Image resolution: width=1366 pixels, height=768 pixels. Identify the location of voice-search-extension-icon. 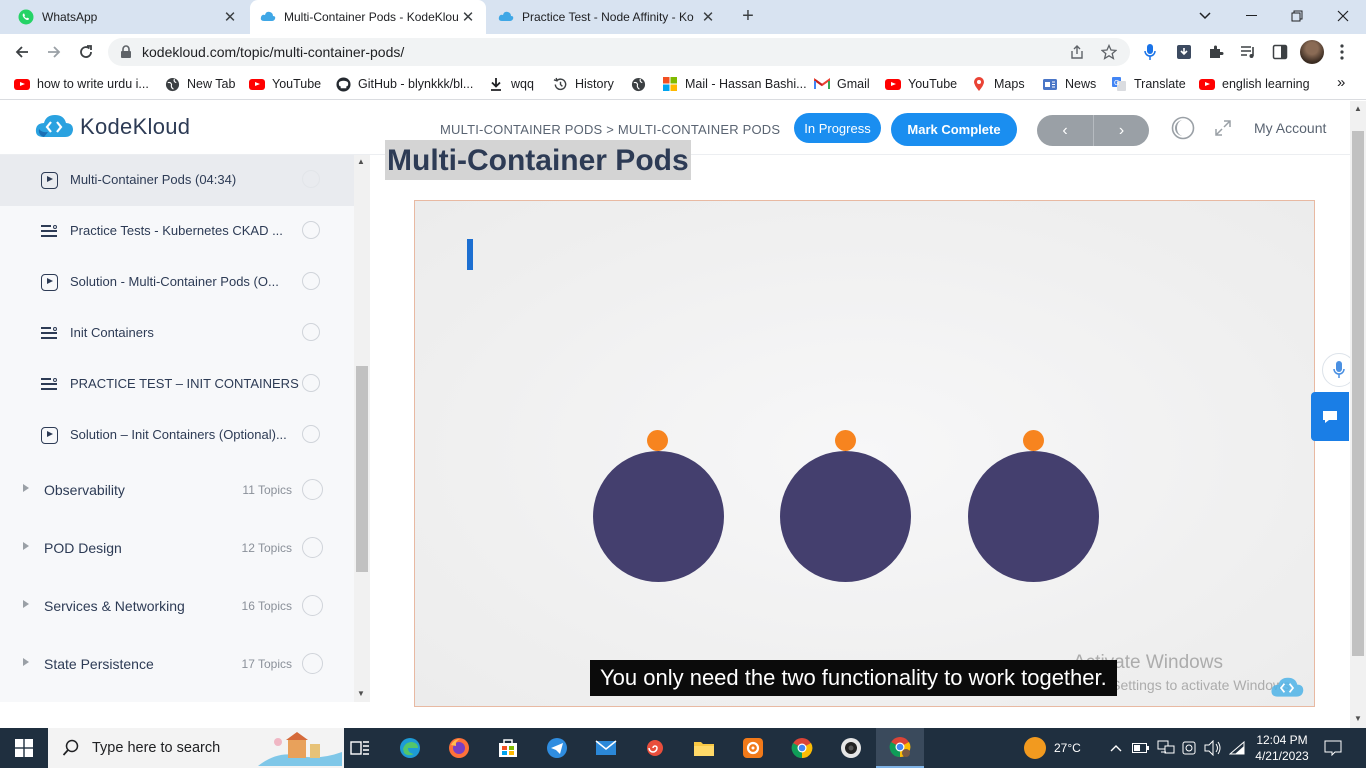
(1150, 52).